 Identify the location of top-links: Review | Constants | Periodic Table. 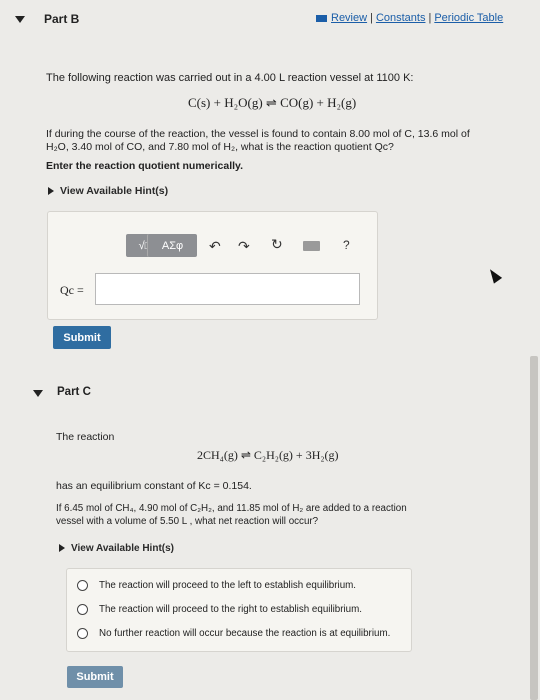
(409, 18).